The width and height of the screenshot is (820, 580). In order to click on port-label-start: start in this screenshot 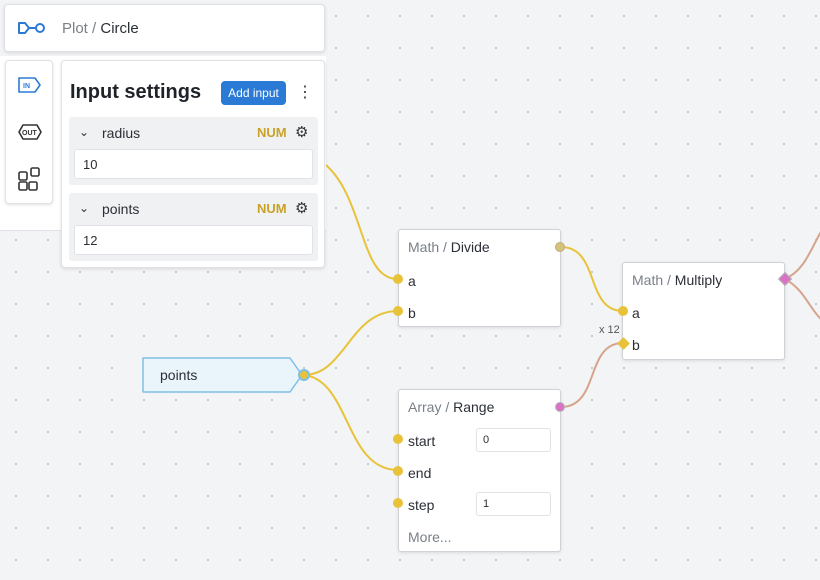, I will do `click(422, 441)`.